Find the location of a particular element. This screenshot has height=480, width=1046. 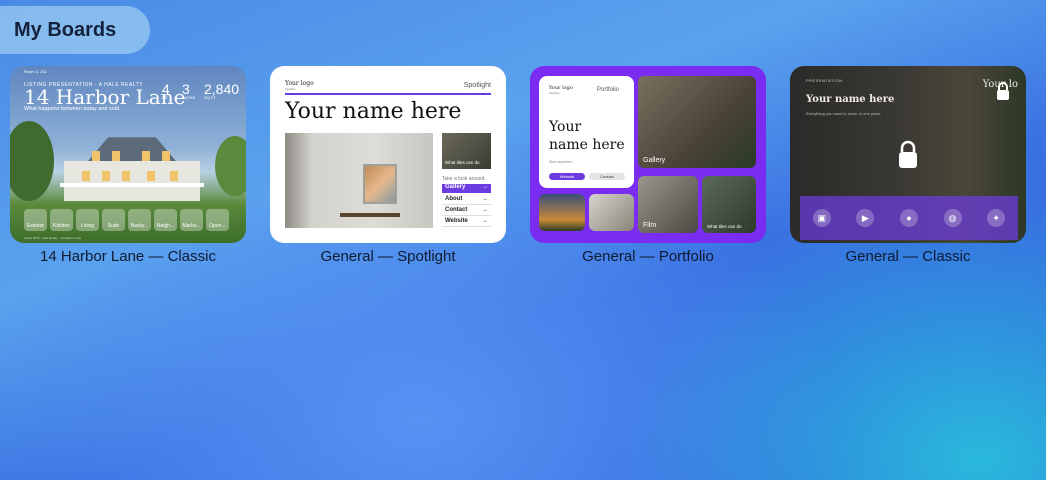

board-caption: General — Spotlight is located at coordinates (388, 256).